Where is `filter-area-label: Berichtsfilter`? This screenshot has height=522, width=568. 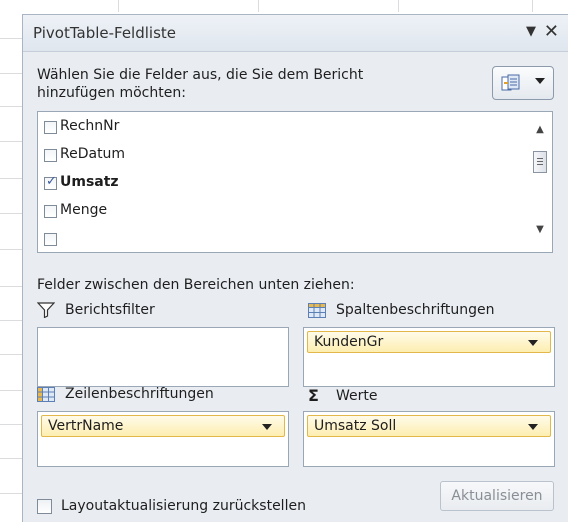 filter-area-label: Berichtsfilter is located at coordinates (96, 310).